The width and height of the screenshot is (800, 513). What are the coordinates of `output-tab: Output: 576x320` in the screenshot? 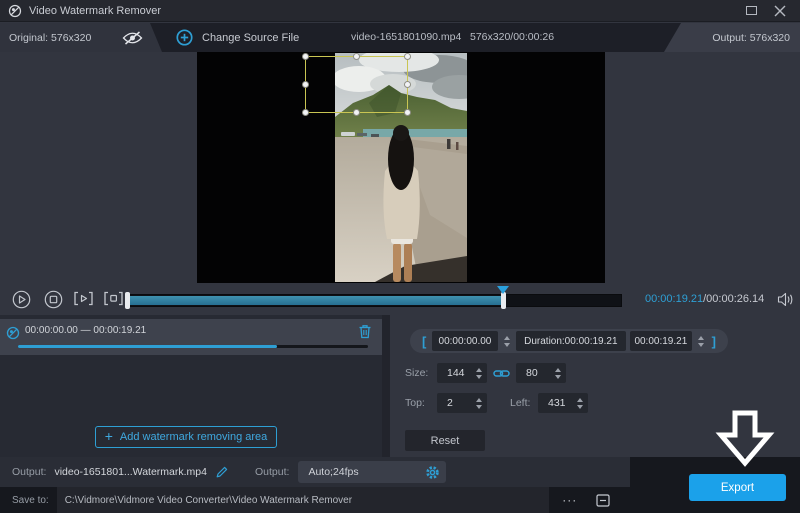 It's located at (732, 37).